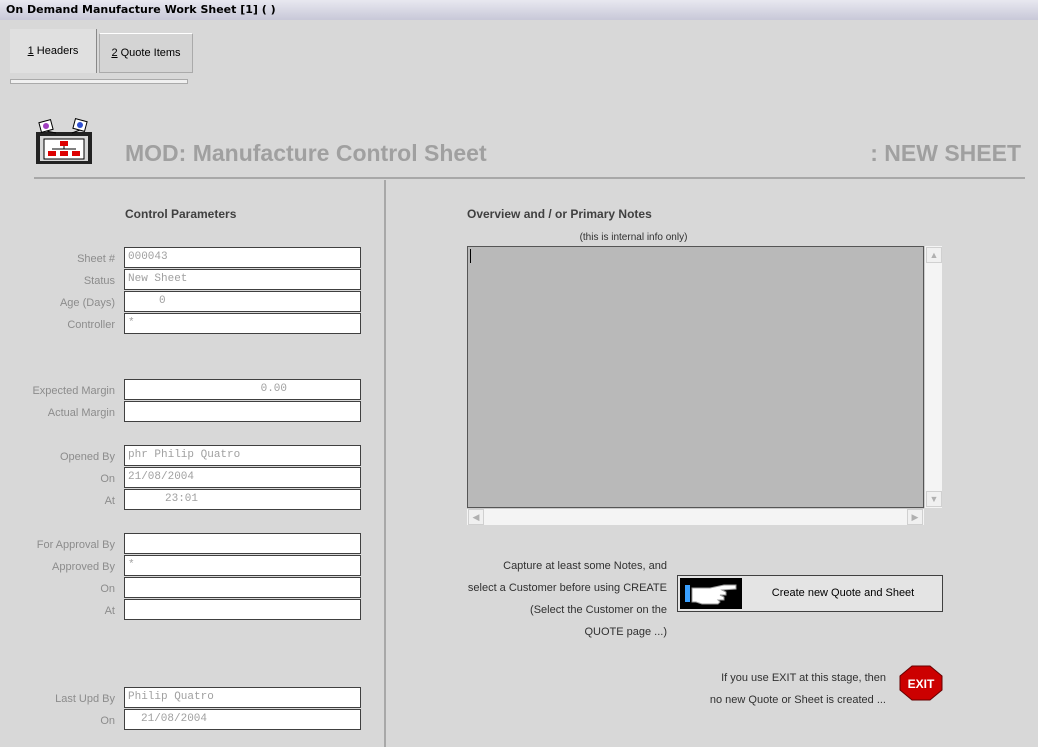  What do you see at coordinates (242, 389) in the screenshot?
I see `expected-margin-field: 0.00` at bounding box center [242, 389].